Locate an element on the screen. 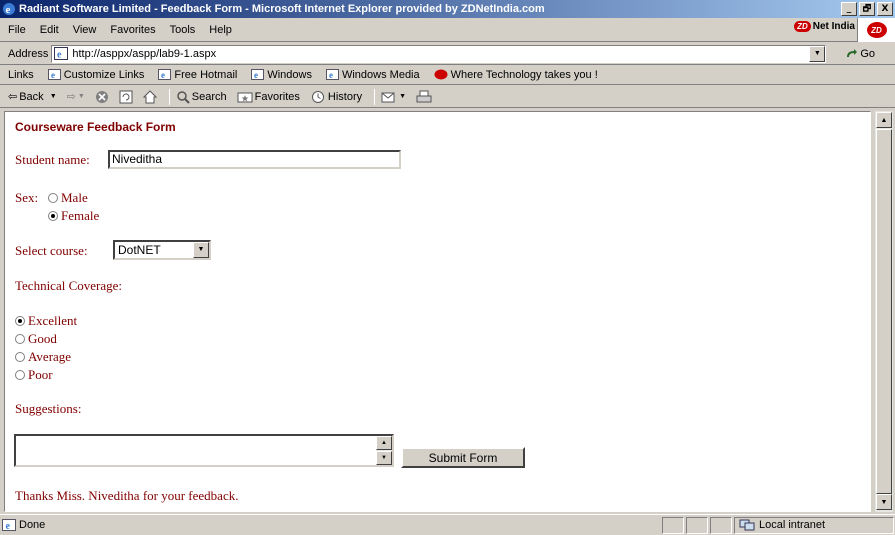  search-icon is located at coordinates (183, 97).